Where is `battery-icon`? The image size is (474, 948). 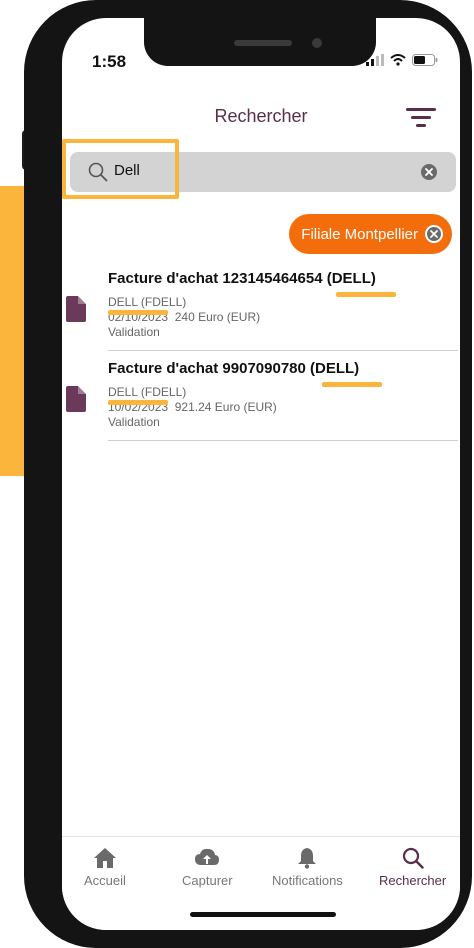
battery-icon is located at coordinates (425, 60).